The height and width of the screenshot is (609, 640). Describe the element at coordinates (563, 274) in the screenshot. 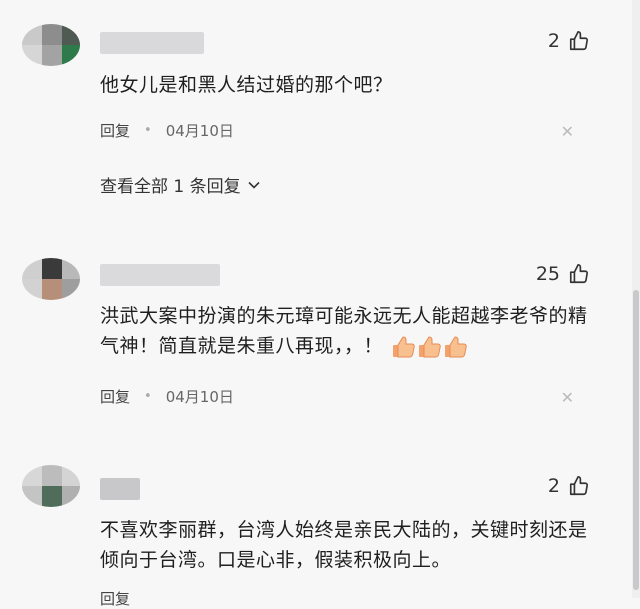

I see `like-button: 25` at that location.